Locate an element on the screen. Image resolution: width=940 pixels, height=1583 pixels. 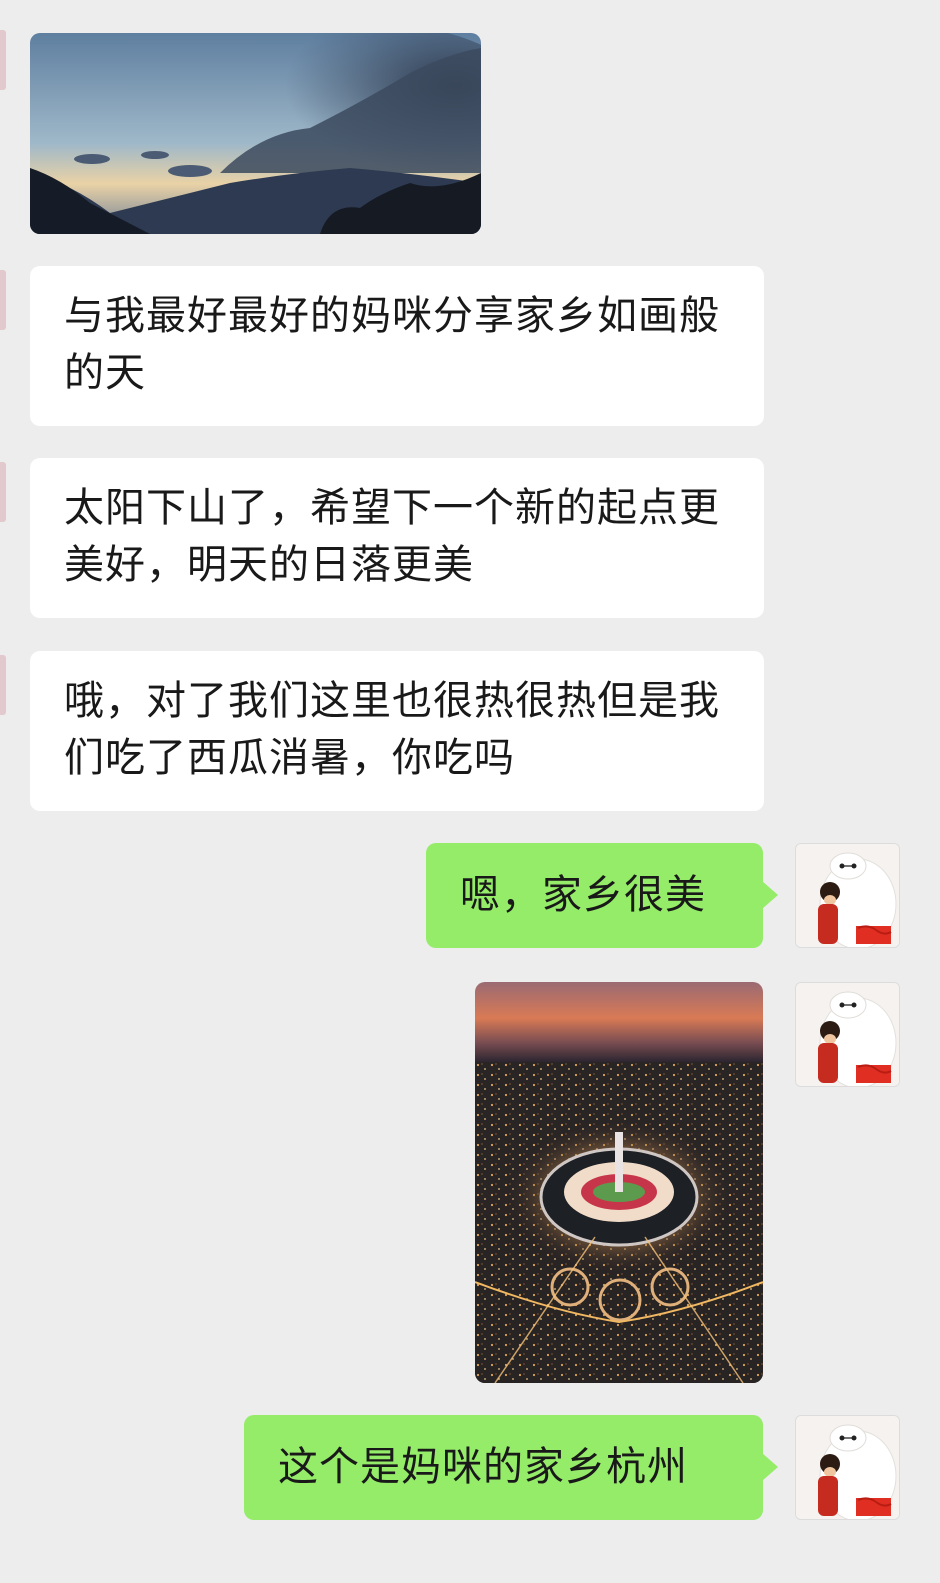
outgoing-message-bubble: 这个是妈咪的家乡杭州 is located at coordinates (511, 1467).